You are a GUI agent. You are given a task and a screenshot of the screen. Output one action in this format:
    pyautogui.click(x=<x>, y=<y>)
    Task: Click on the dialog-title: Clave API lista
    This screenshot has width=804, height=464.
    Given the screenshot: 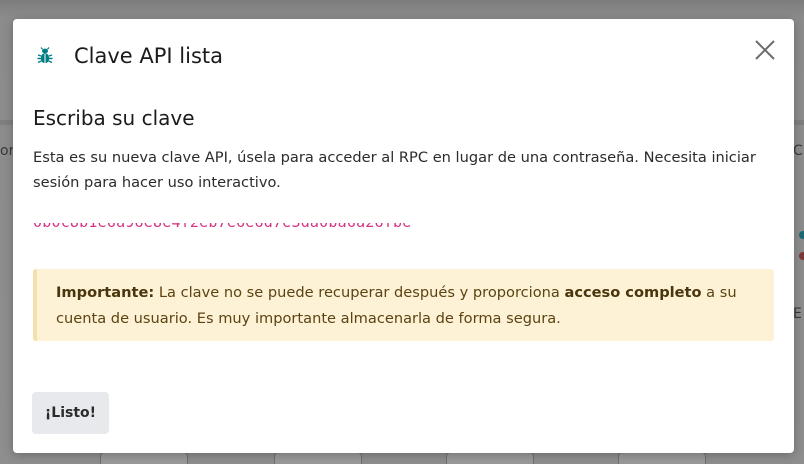 What is the action you would take?
    pyautogui.click(x=148, y=56)
    